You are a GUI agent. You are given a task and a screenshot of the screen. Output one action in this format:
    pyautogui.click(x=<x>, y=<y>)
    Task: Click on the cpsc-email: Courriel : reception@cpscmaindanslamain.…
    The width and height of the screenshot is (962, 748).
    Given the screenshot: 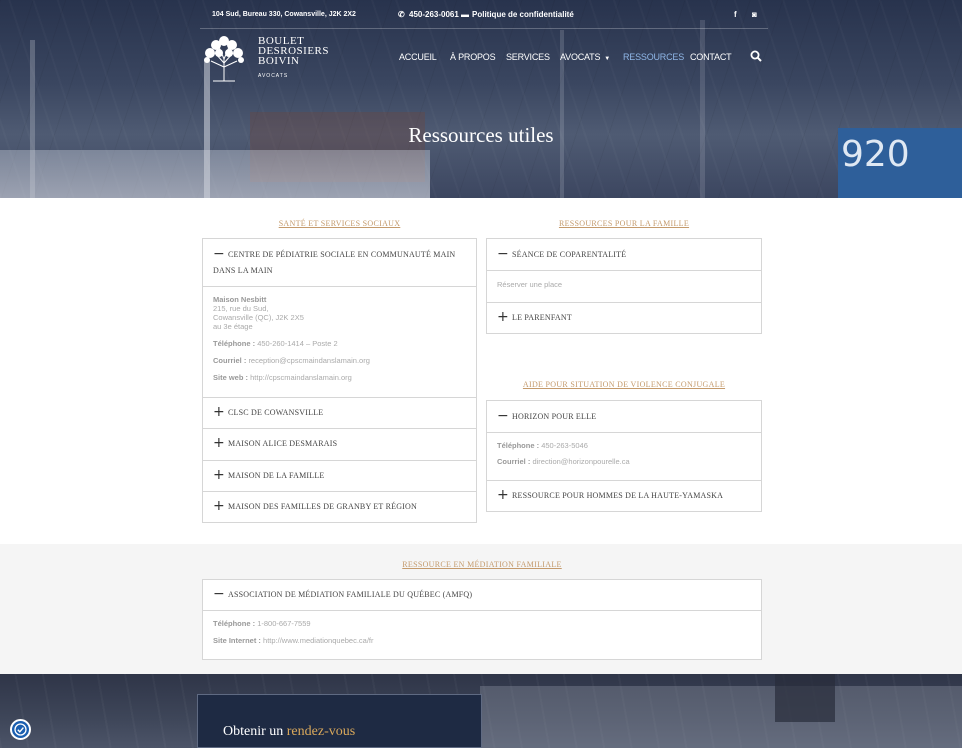 What is the action you would take?
    pyautogui.click(x=291, y=360)
    